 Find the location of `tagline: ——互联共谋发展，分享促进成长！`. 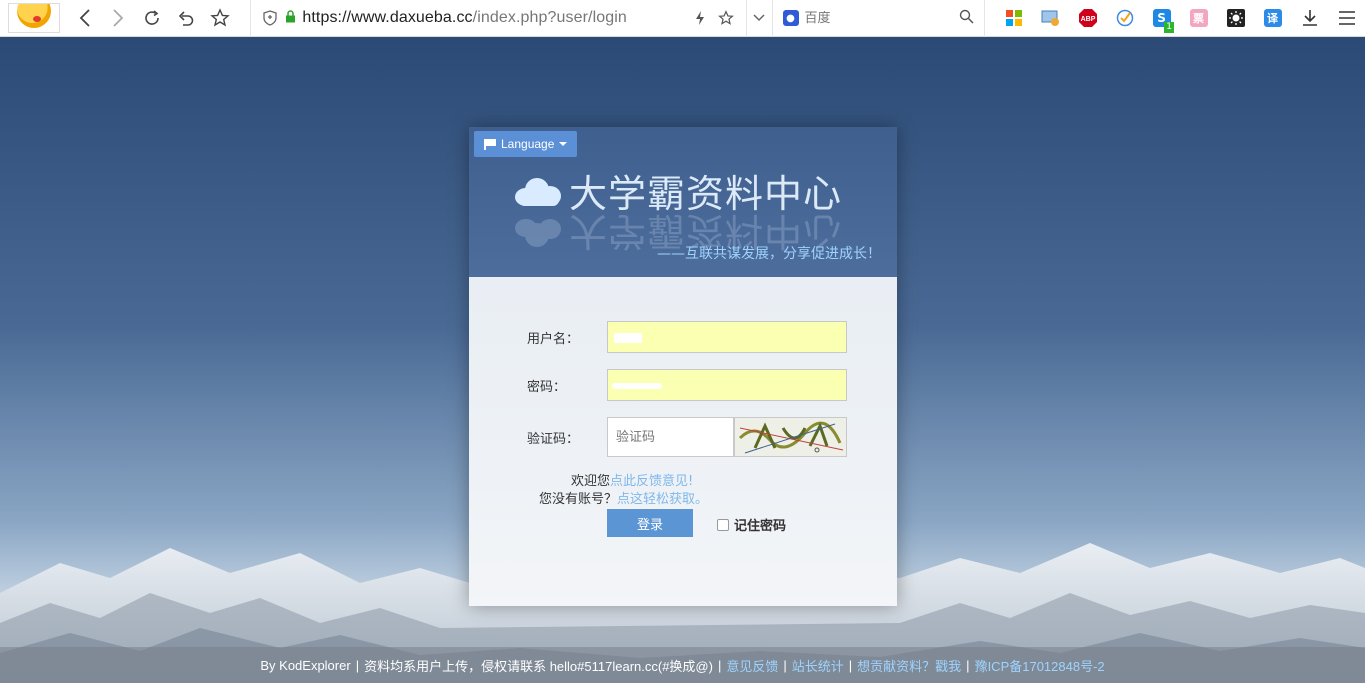

tagline: ——互联共谋发展，分享促进成长！ is located at coordinates (769, 254).